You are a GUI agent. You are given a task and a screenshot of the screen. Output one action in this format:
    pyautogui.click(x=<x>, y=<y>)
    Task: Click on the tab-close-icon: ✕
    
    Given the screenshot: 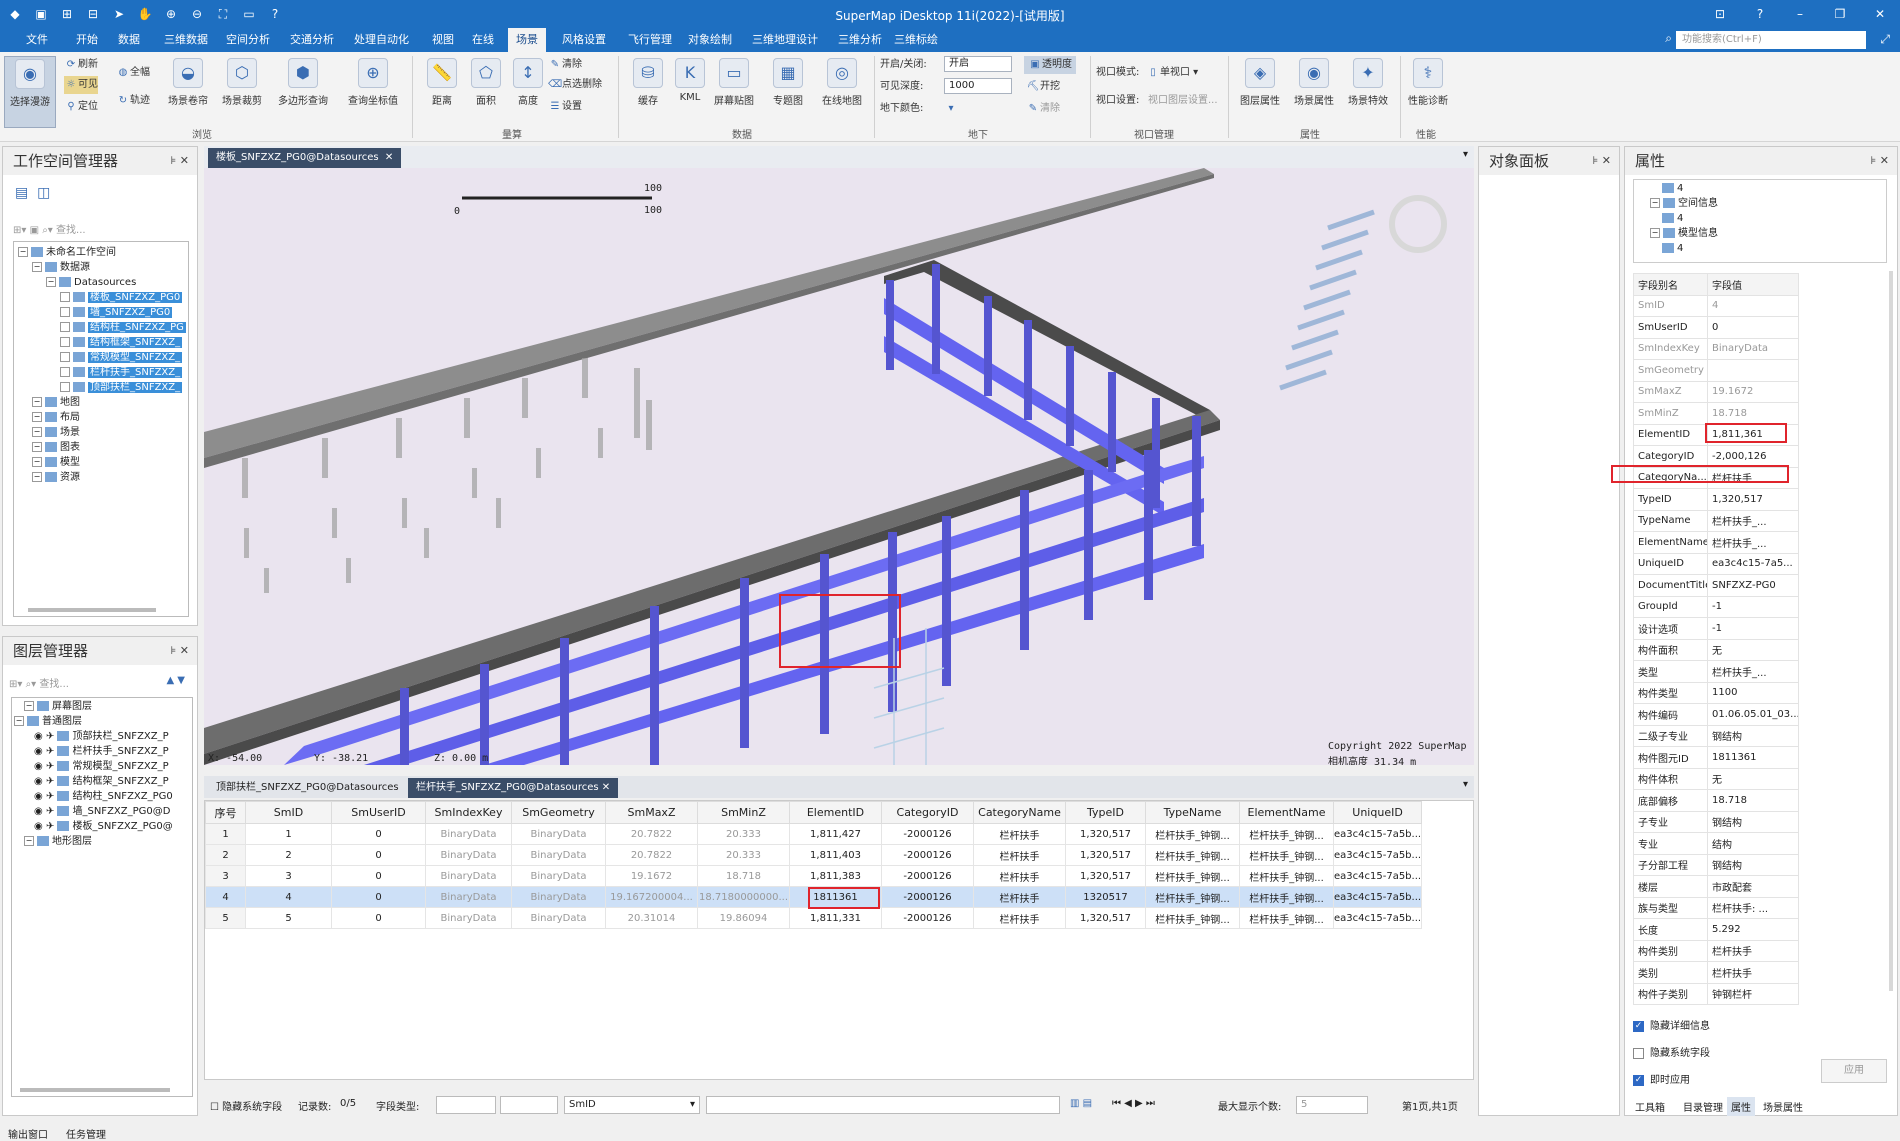 What is the action you would take?
    pyautogui.click(x=604, y=787)
    